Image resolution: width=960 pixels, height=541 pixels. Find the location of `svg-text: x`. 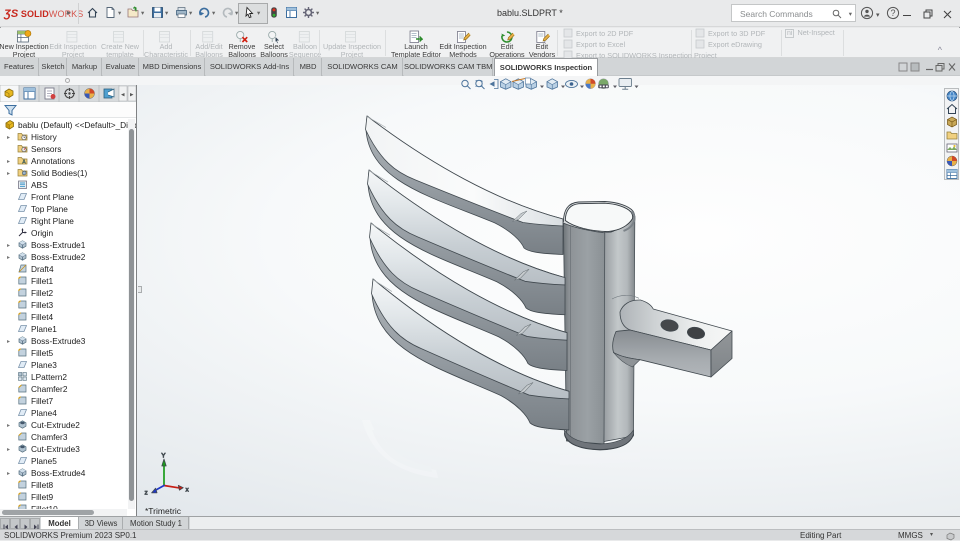

svg-text: x is located at coordinates (188, 490).